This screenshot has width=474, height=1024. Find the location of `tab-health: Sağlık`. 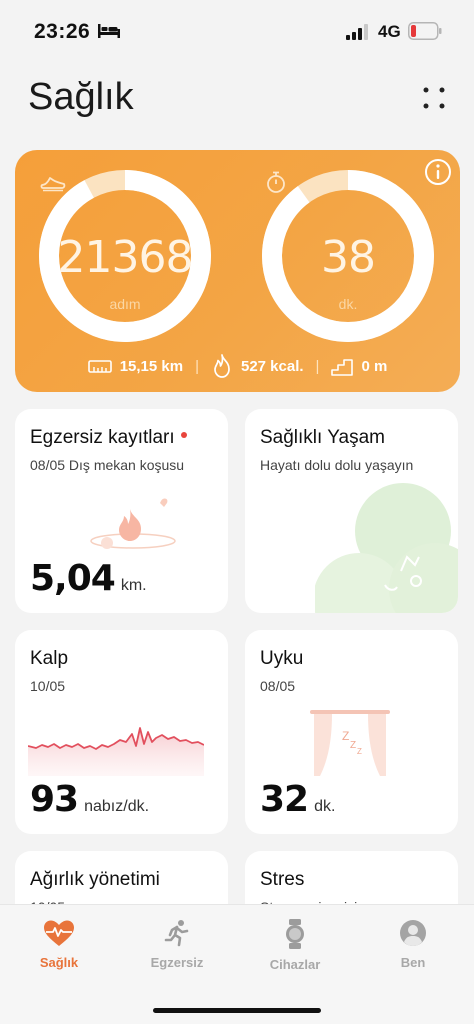

tab-health: Sağlık is located at coordinates (59, 944).